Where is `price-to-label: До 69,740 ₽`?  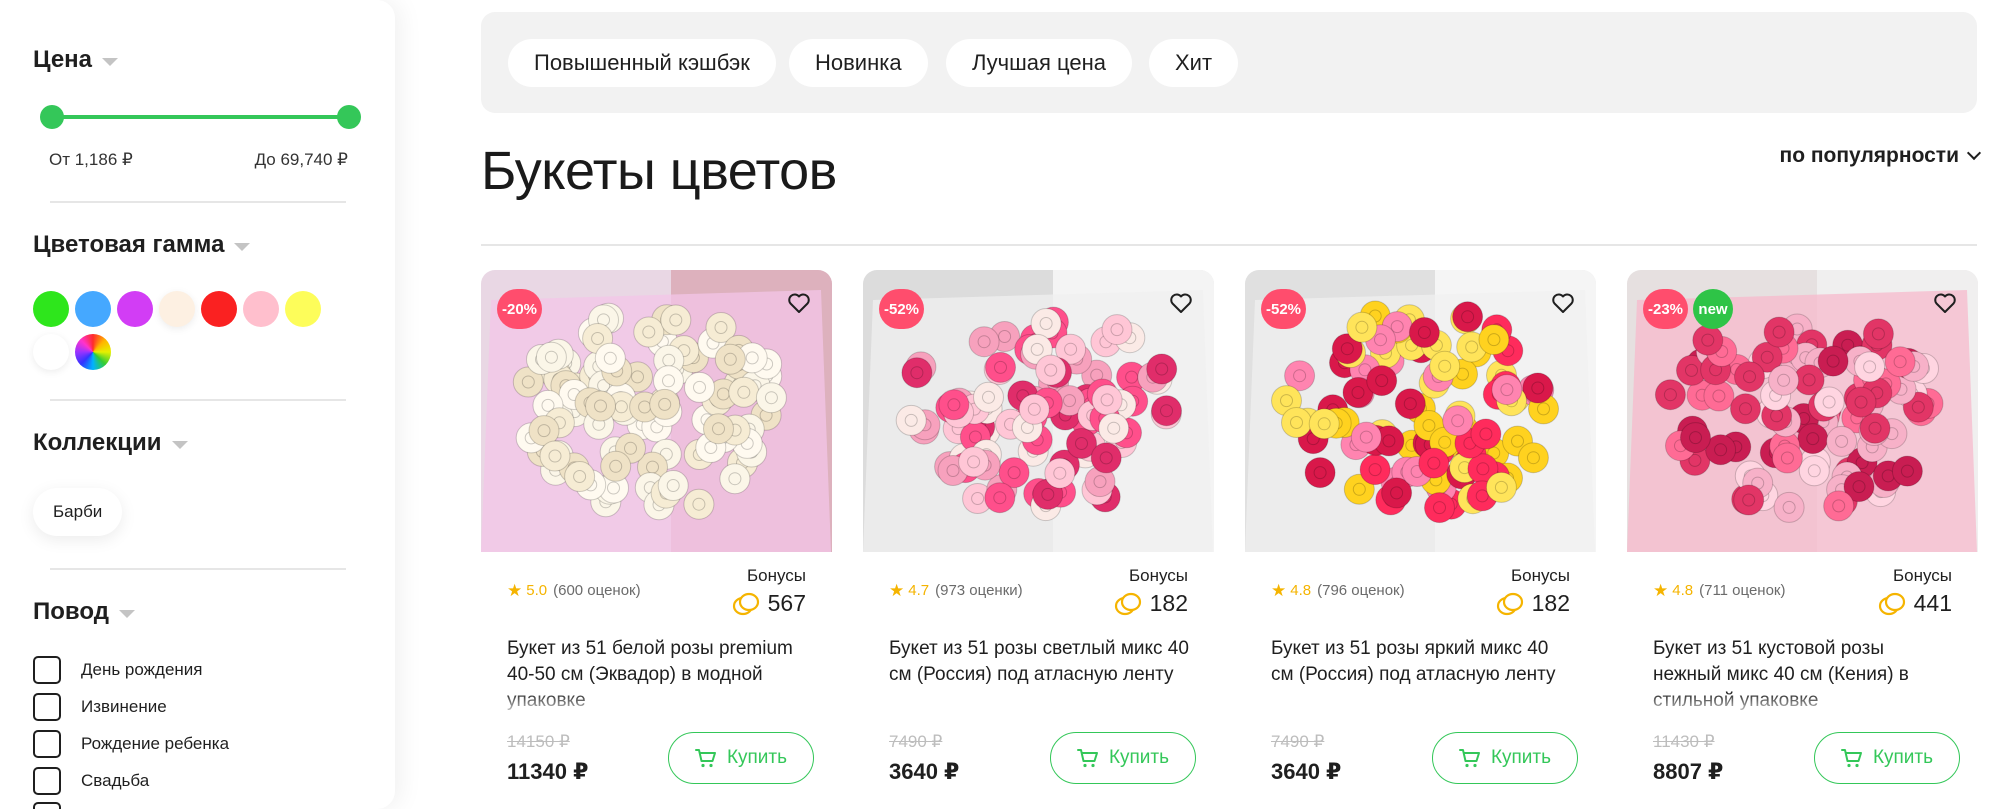
price-to-label: До 69,740 ₽ is located at coordinates (301, 159).